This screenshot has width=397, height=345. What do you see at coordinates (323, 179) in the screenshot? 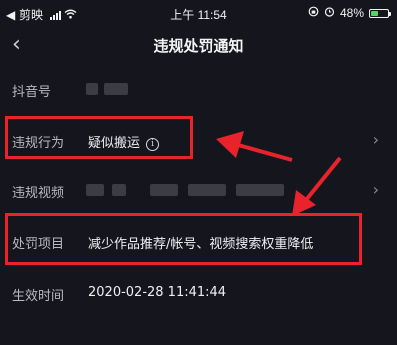
I see `arrow-to-penalty` at bounding box center [323, 179].